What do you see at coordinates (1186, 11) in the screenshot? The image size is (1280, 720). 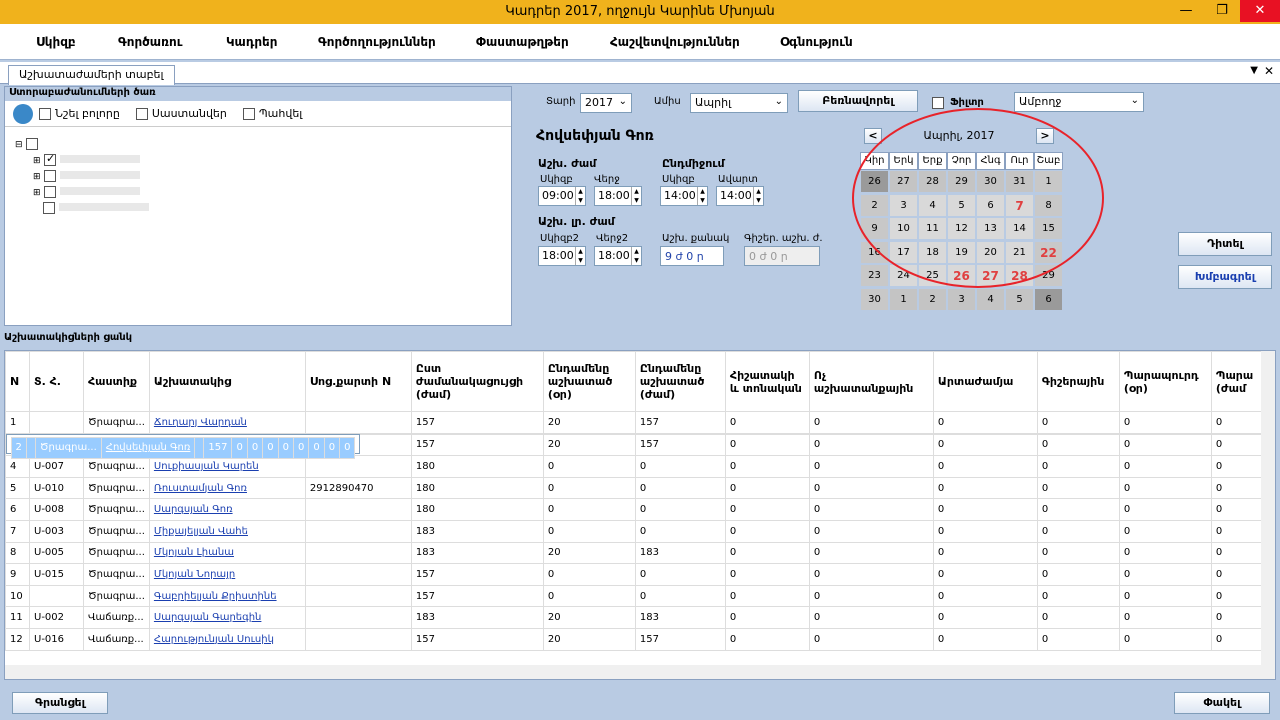 I see `minimize-button: —` at bounding box center [1186, 11].